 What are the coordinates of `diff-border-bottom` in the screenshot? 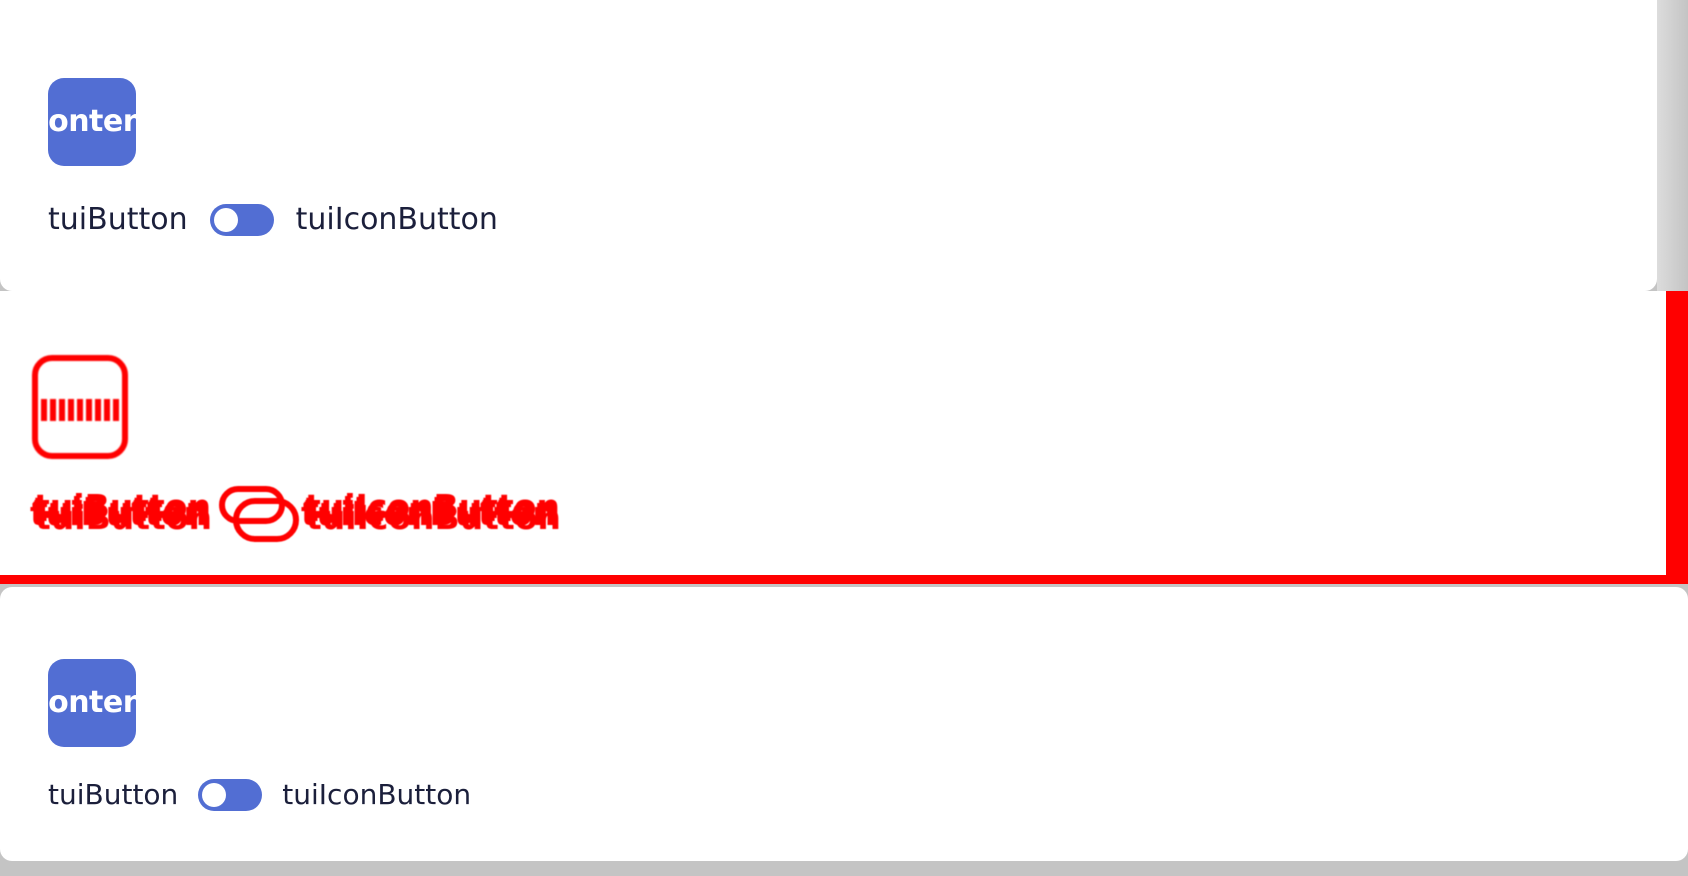 It's located at (844, 579).